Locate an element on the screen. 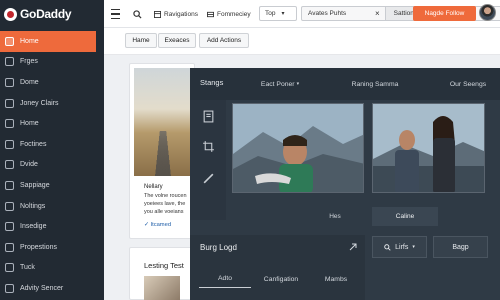  activity-icon is located at coordinates (9, 288).